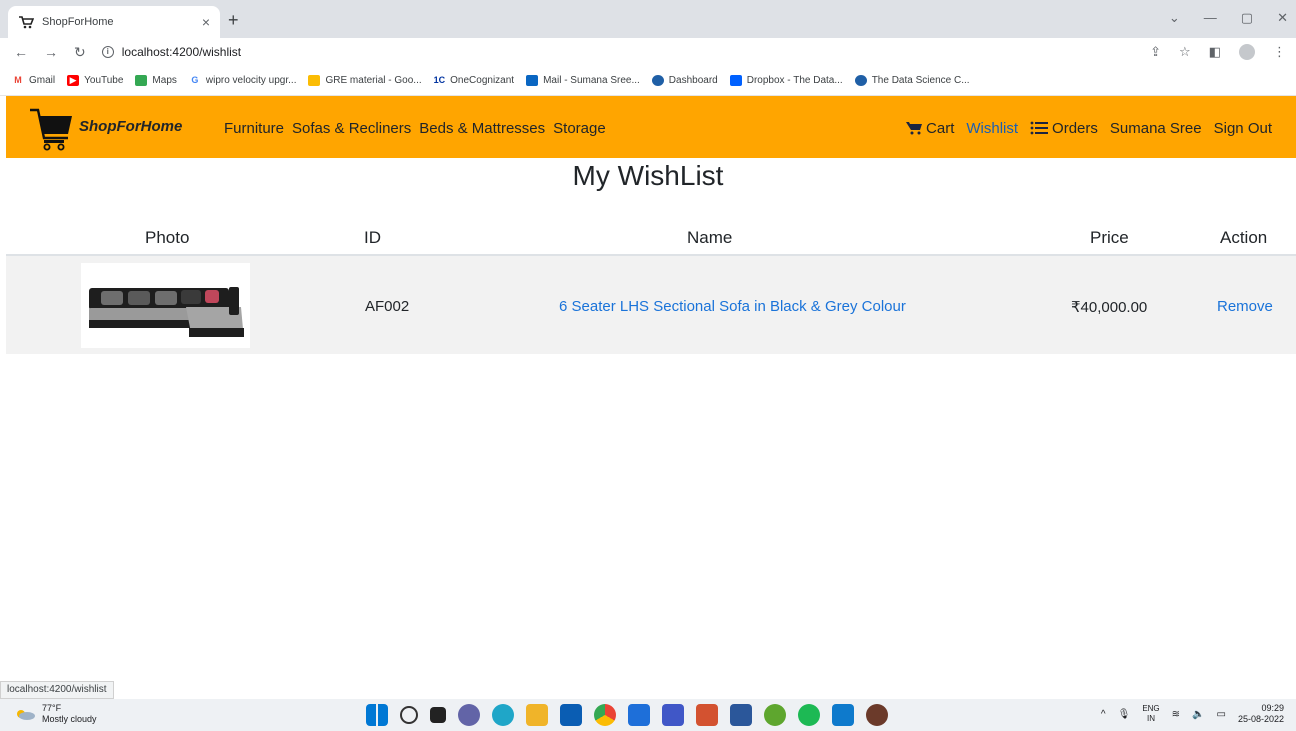 Image resolution: width=1296 pixels, height=731 pixels. Describe the element at coordinates (1282, 18) in the screenshot. I see `close-window-icon: ✕` at that location.